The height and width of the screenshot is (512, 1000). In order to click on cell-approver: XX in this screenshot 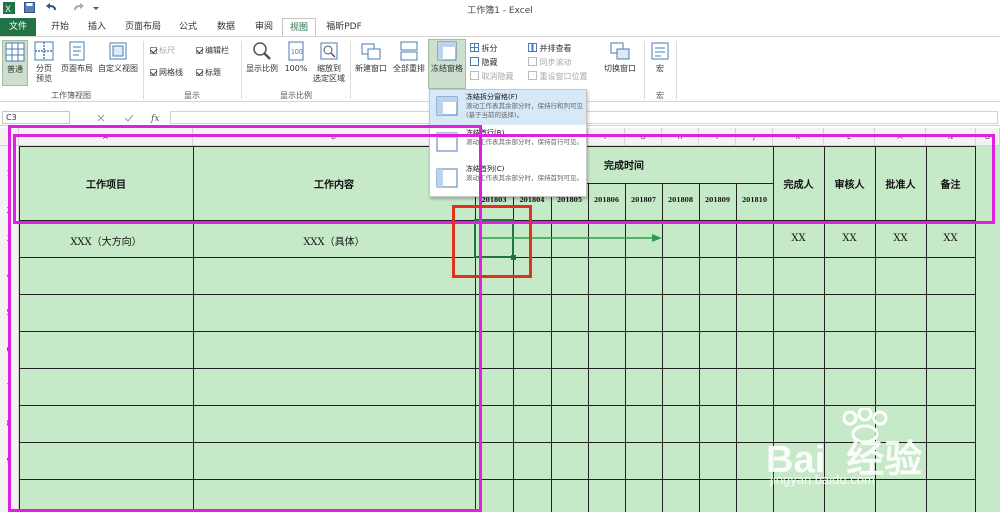, I will do `click(900, 238)`.